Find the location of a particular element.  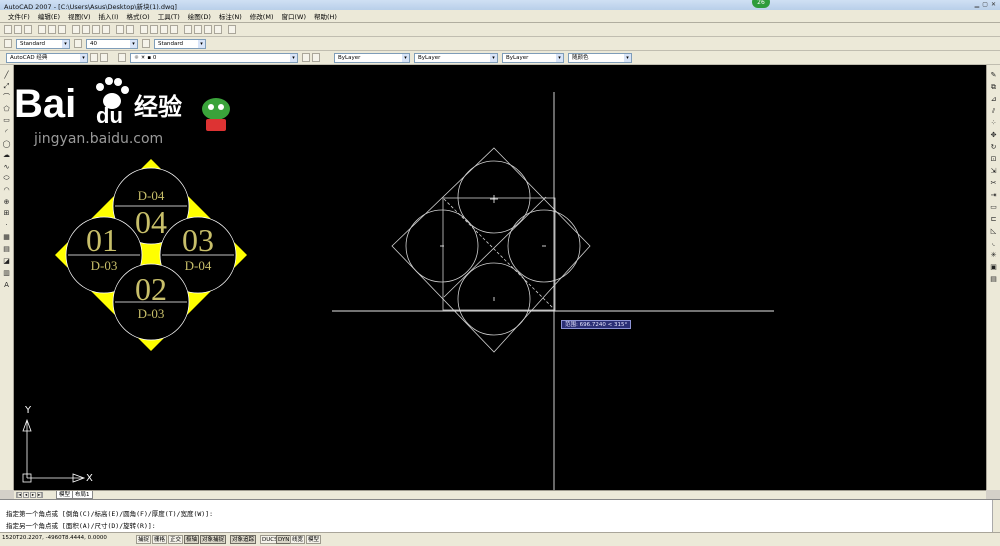

ortho-toggle: 正交 is located at coordinates (176, 539).